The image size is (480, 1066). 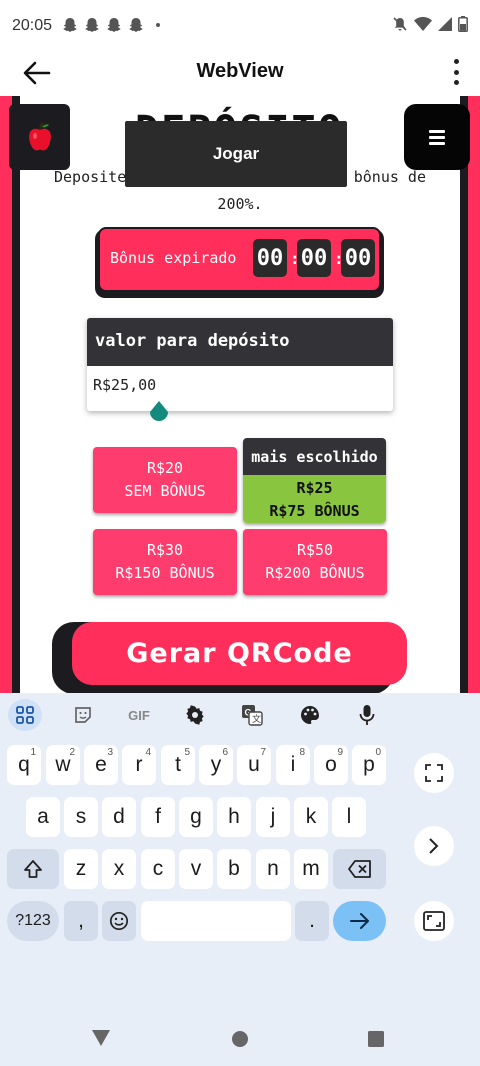 I want to click on shift-icon, so click(x=33, y=869).